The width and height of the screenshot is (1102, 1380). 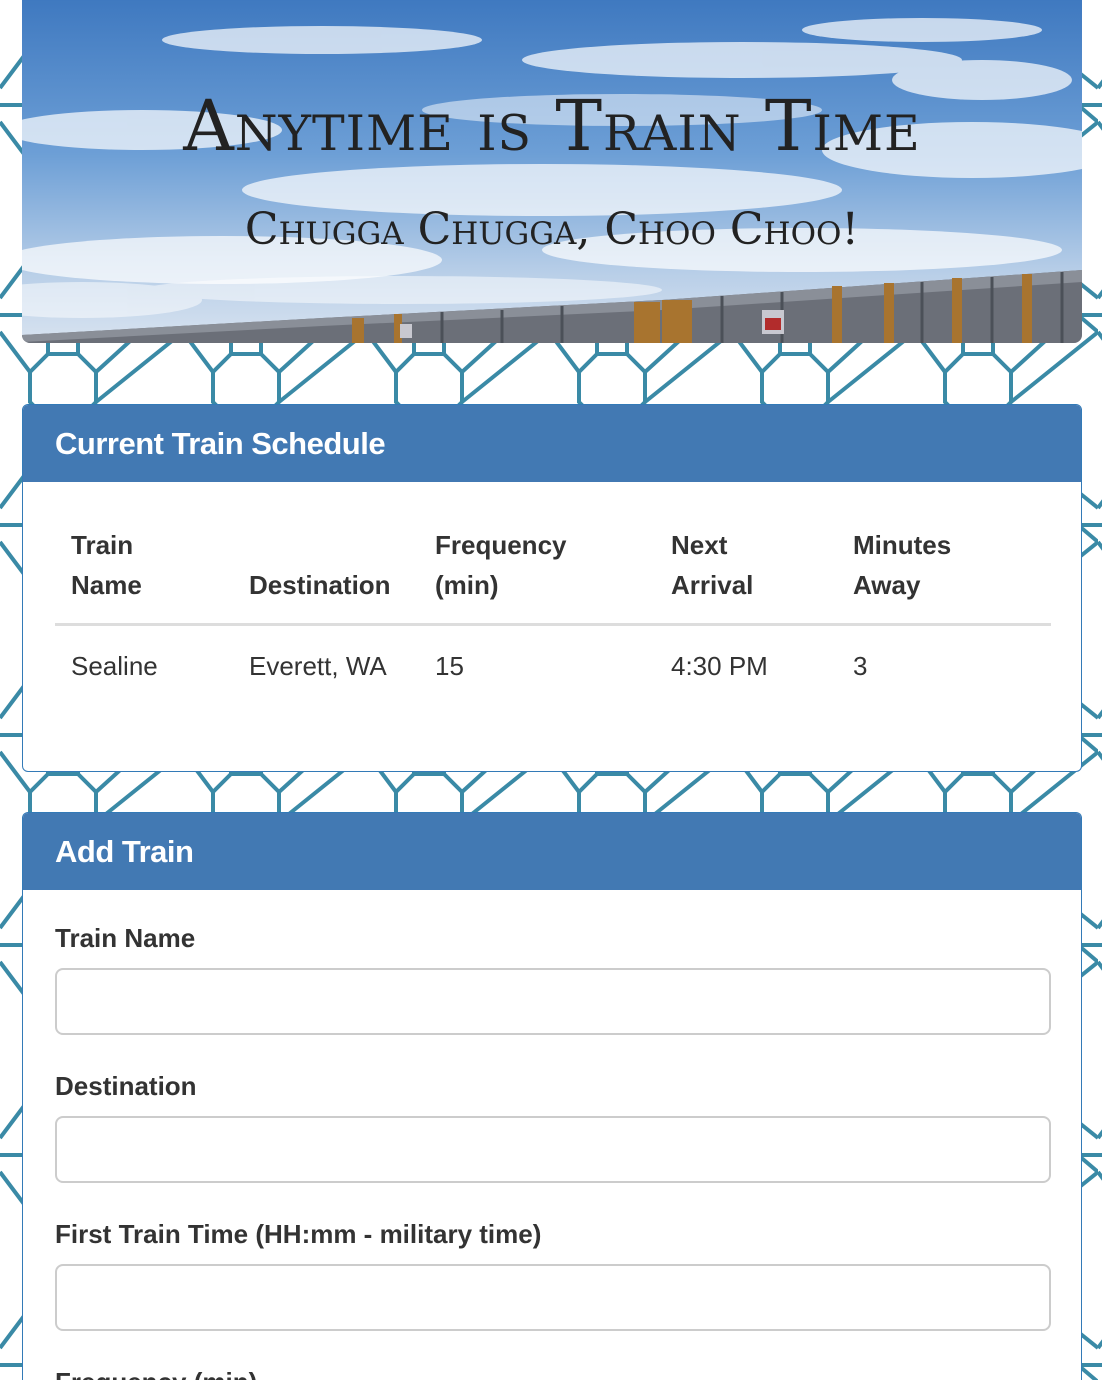 I want to click on destination-input, so click(x=553, y=1149).